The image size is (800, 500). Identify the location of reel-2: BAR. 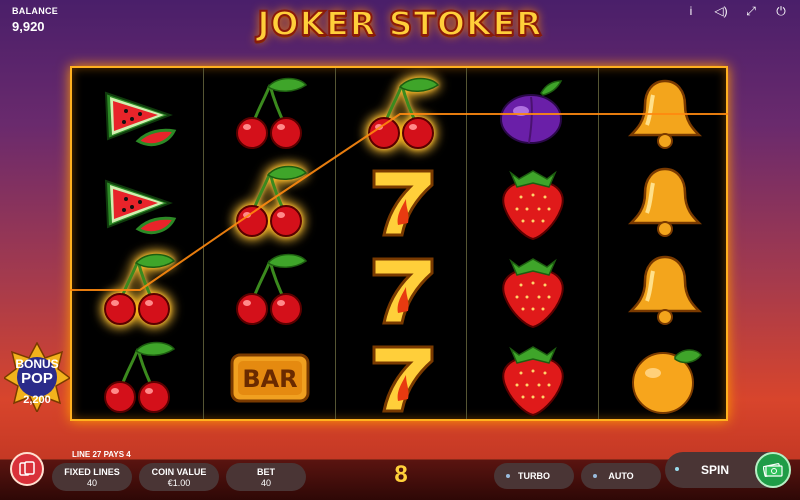
(268, 243).